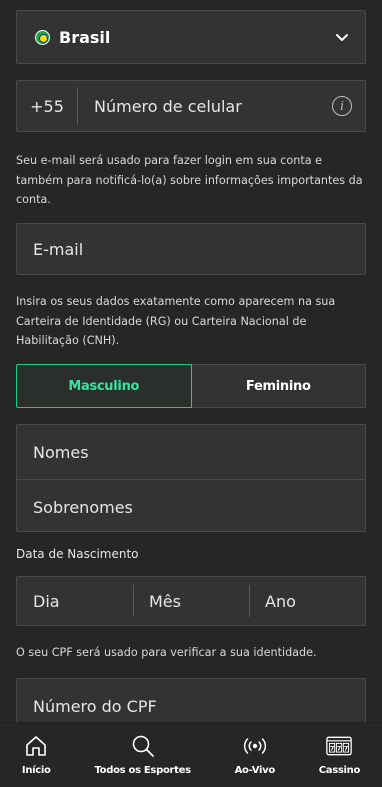 The height and width of the screenshot is (787, 382). I want to click on dob-month-input, so click(191, 601).